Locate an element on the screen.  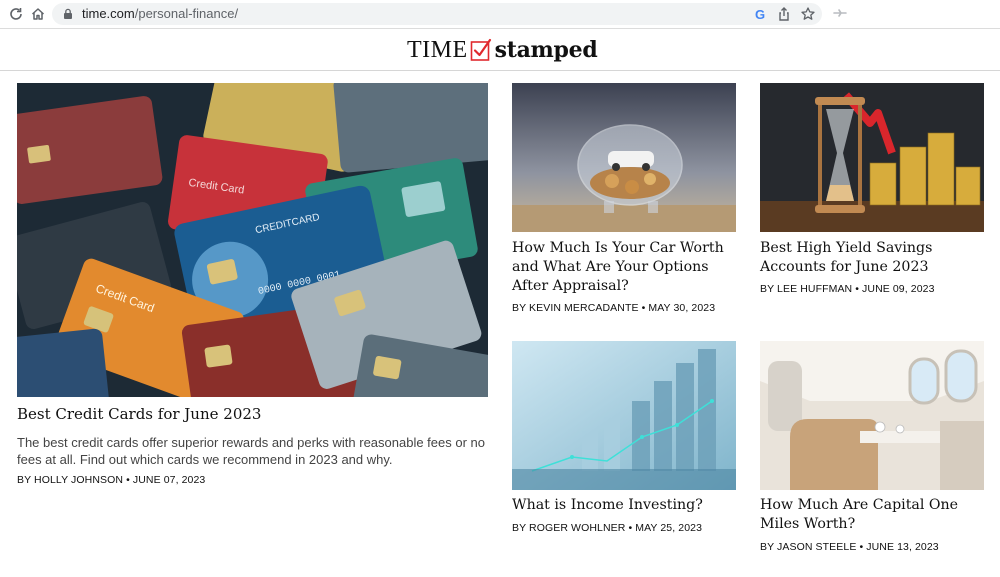
income-article-byline: BY ROGER WOHLNER • MAY 25, 2023 is located at coordinates (607, 528).